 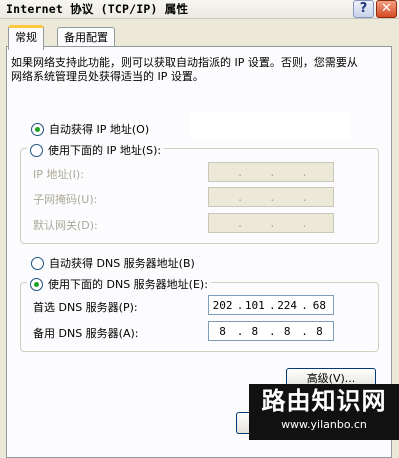 I want to click on help-button: ?, so click(x=363, y=9).